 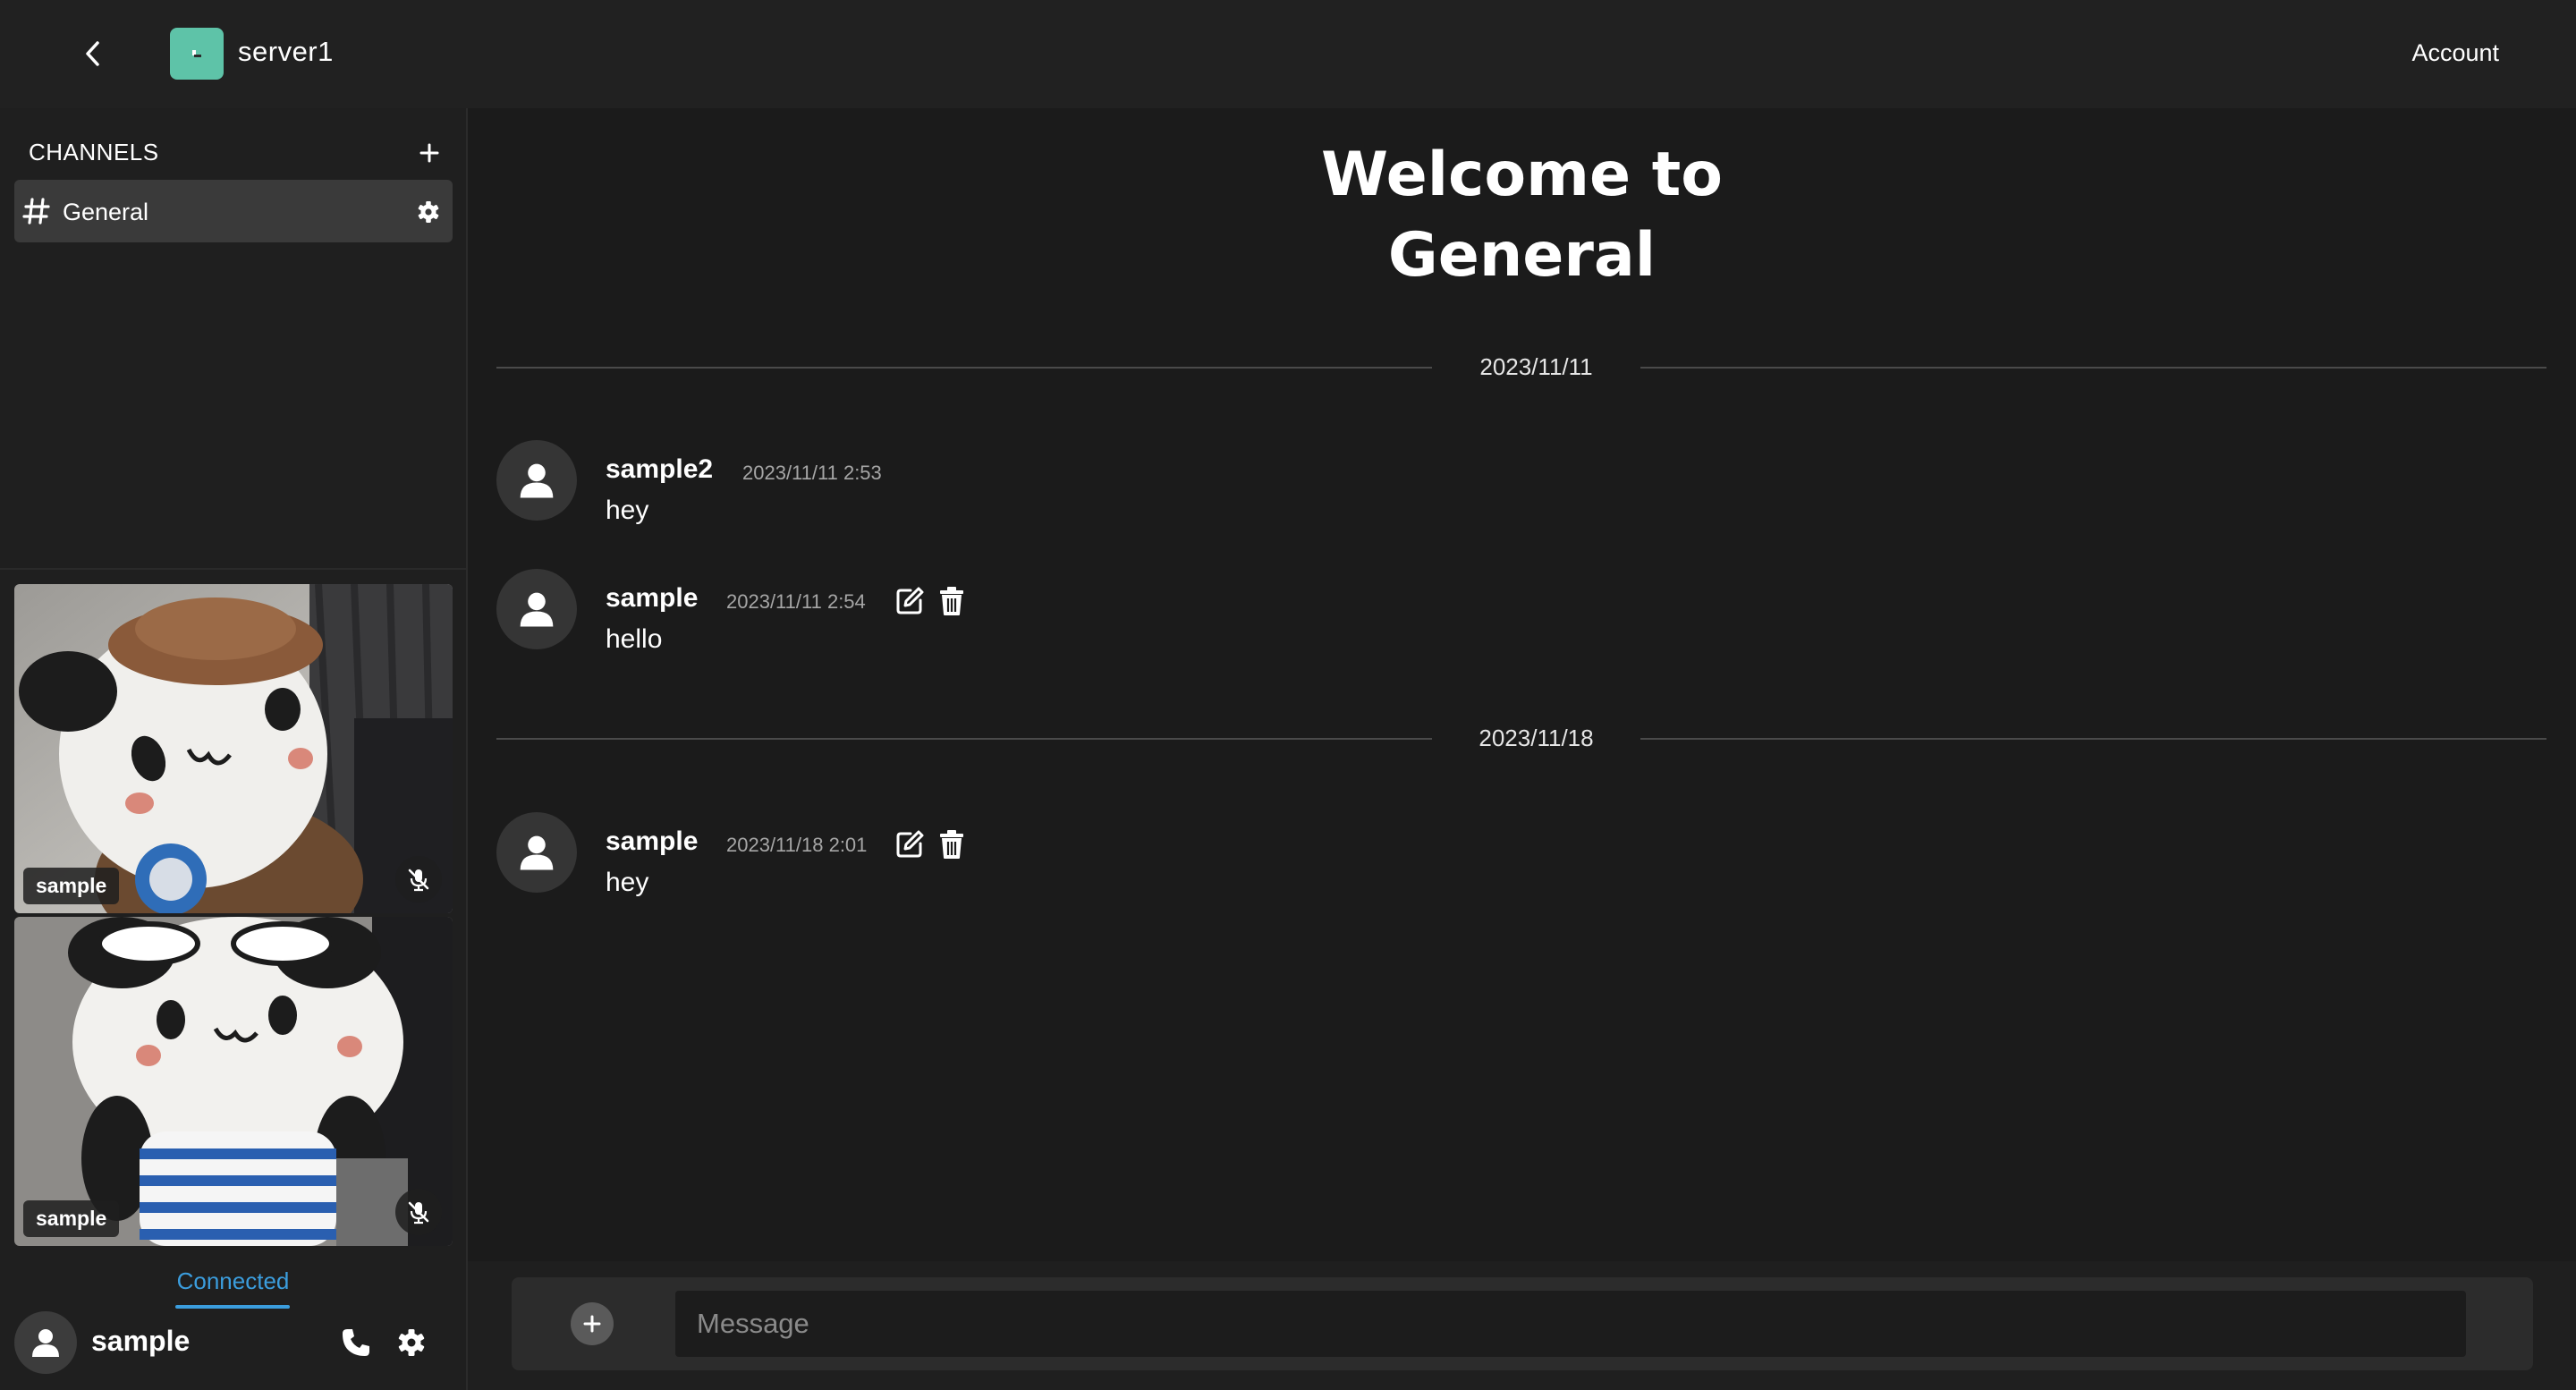 I want to click on chevron-left-icon, so click(x=92, y=53).